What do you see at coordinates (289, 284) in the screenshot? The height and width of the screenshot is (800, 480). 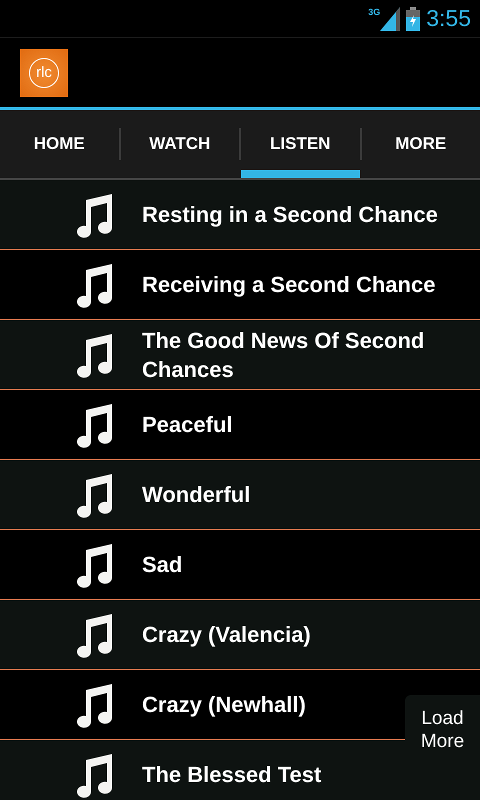 I see `track-title: Receiving a Second Chance` at bounding box center [289, 284].